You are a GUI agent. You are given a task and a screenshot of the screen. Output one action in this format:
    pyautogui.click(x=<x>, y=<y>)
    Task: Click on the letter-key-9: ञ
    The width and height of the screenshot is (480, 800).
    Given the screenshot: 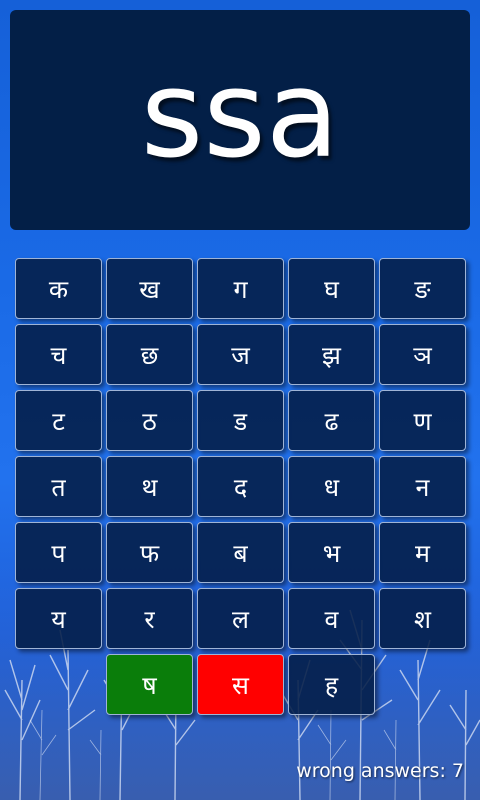 What is the action you would take?
    pyautogui.click(x=422, y=354)
    